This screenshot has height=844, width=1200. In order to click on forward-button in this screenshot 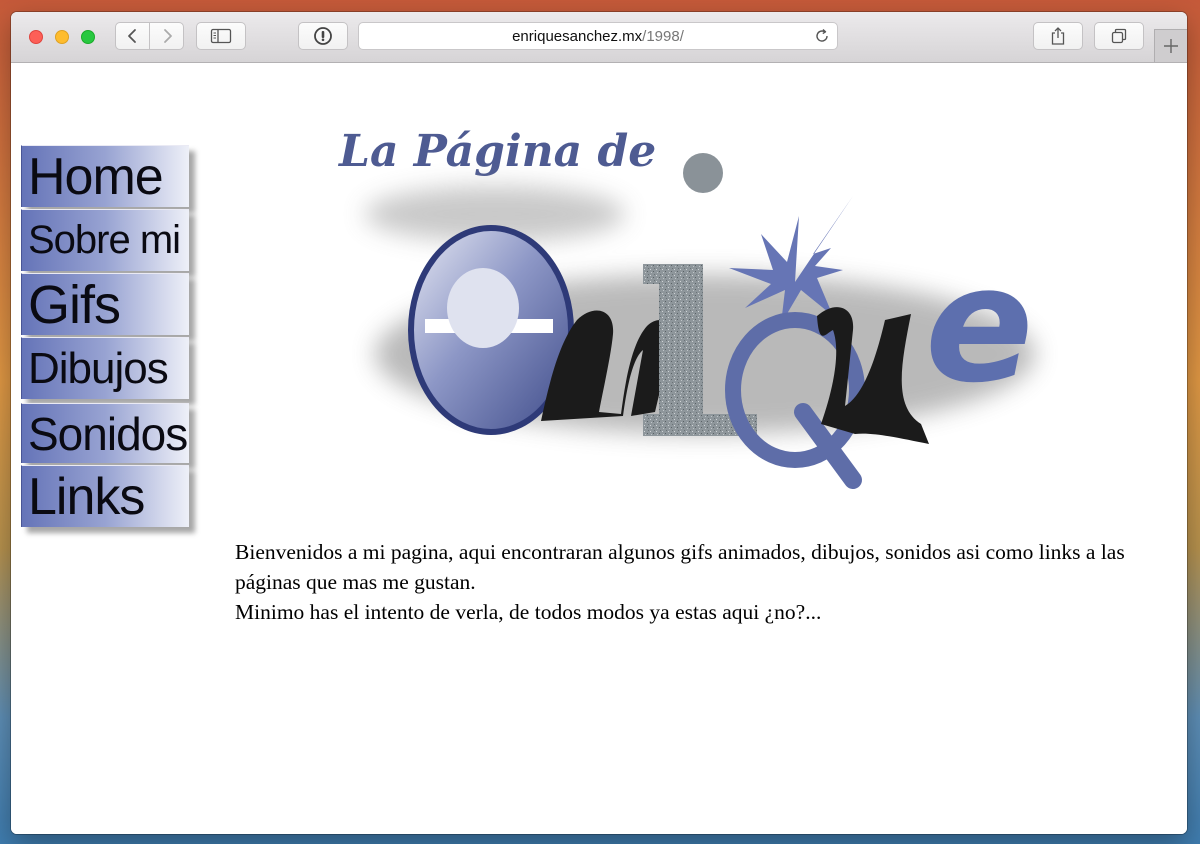, I will do `click(166, 36)`.